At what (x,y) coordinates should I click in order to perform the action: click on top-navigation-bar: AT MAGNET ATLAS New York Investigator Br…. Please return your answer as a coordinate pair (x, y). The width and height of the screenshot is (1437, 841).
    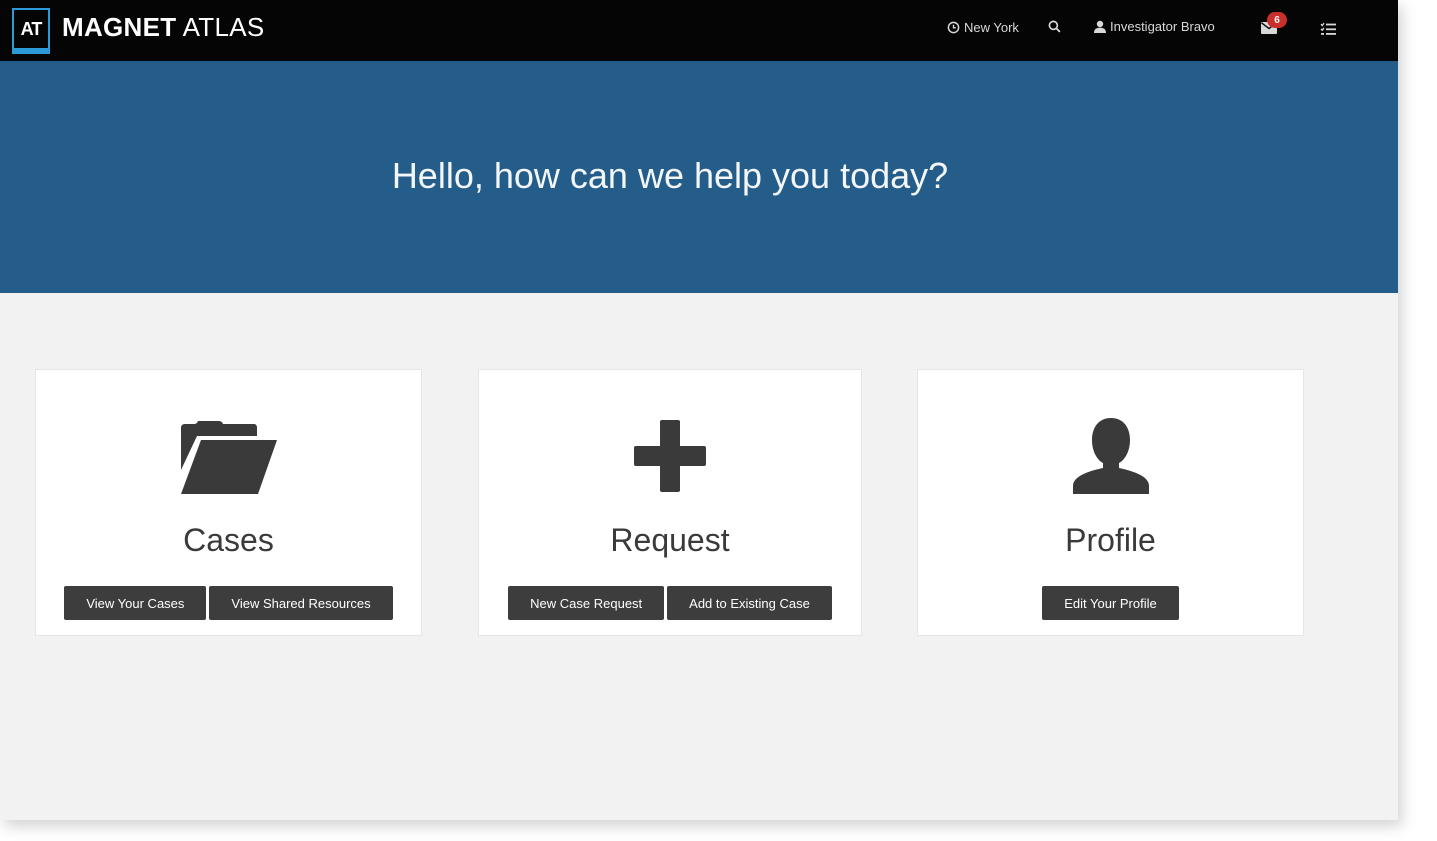
    Looking at the image, I should click on (699, 30).